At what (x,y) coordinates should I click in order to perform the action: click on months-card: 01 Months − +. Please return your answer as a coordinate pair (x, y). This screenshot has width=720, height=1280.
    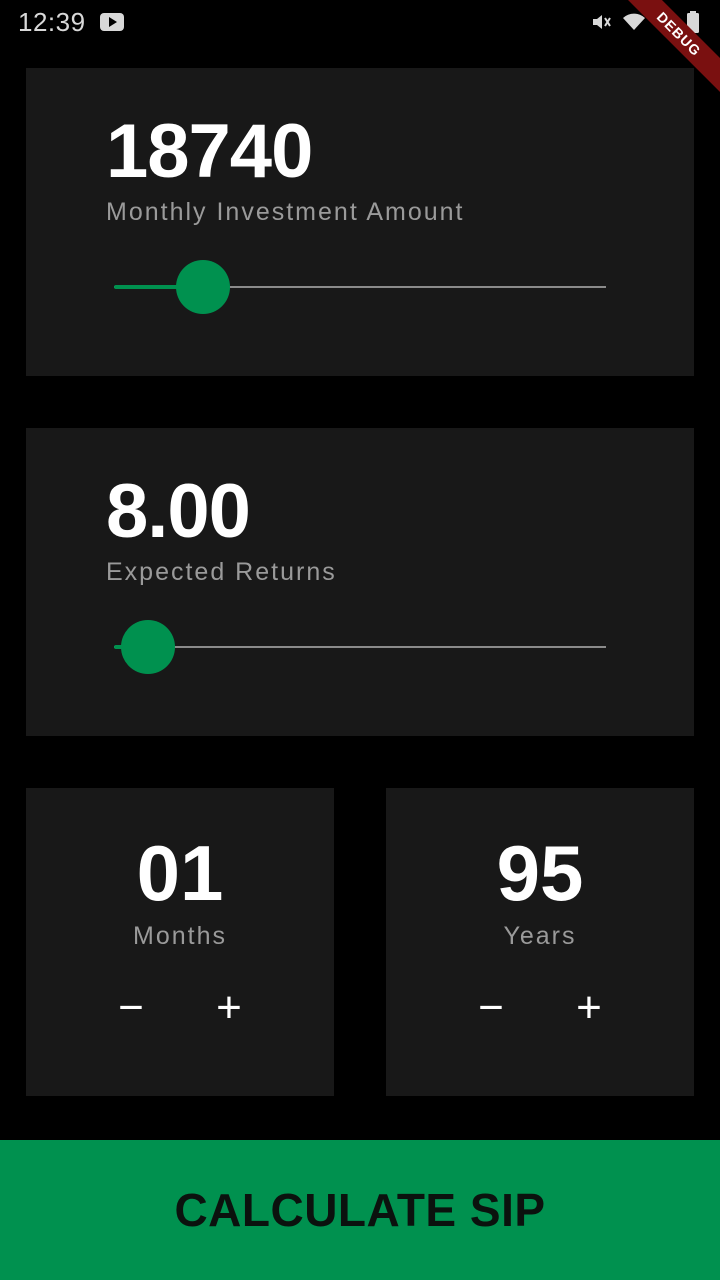
    Looking at the image, I should click on (180, 942).